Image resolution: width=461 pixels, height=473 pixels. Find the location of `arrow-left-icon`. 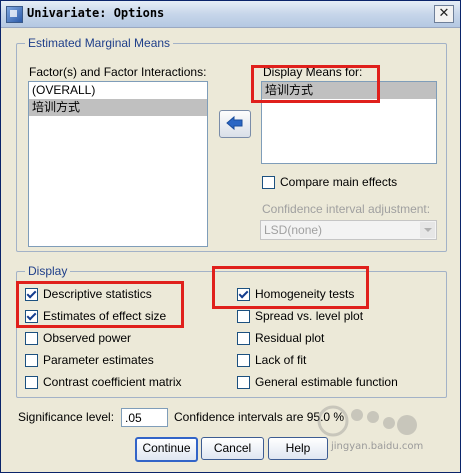

arrow-left-icon is located at coordinates (234, 123).